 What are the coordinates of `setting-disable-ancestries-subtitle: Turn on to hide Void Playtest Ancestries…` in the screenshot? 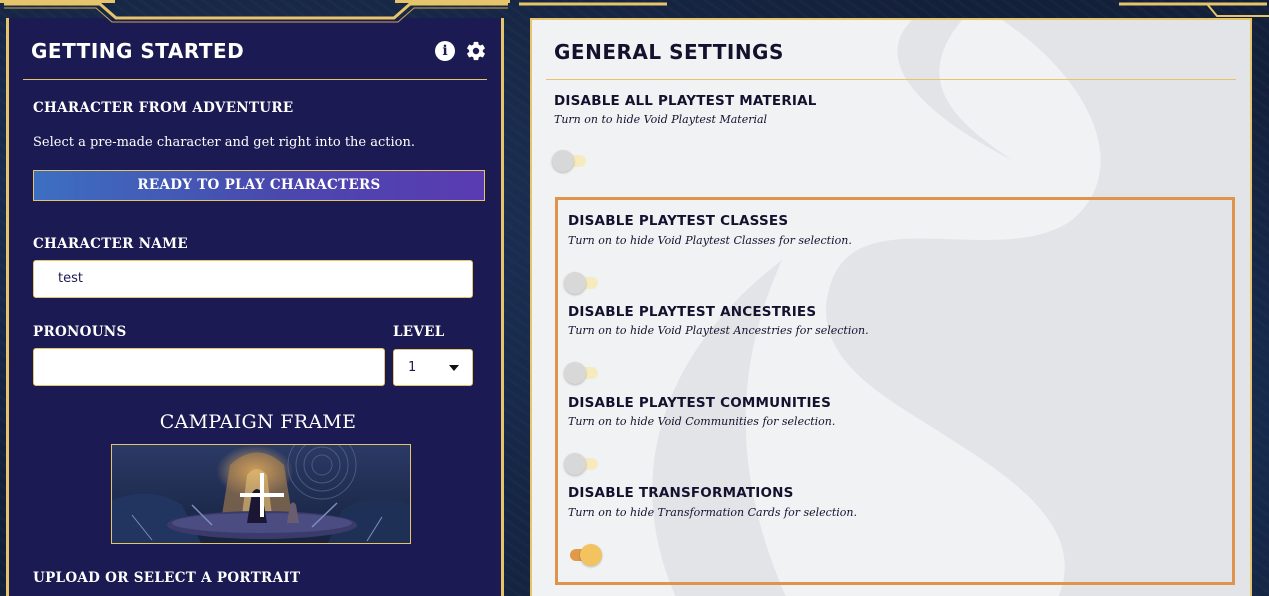 It's located at (718, 330).